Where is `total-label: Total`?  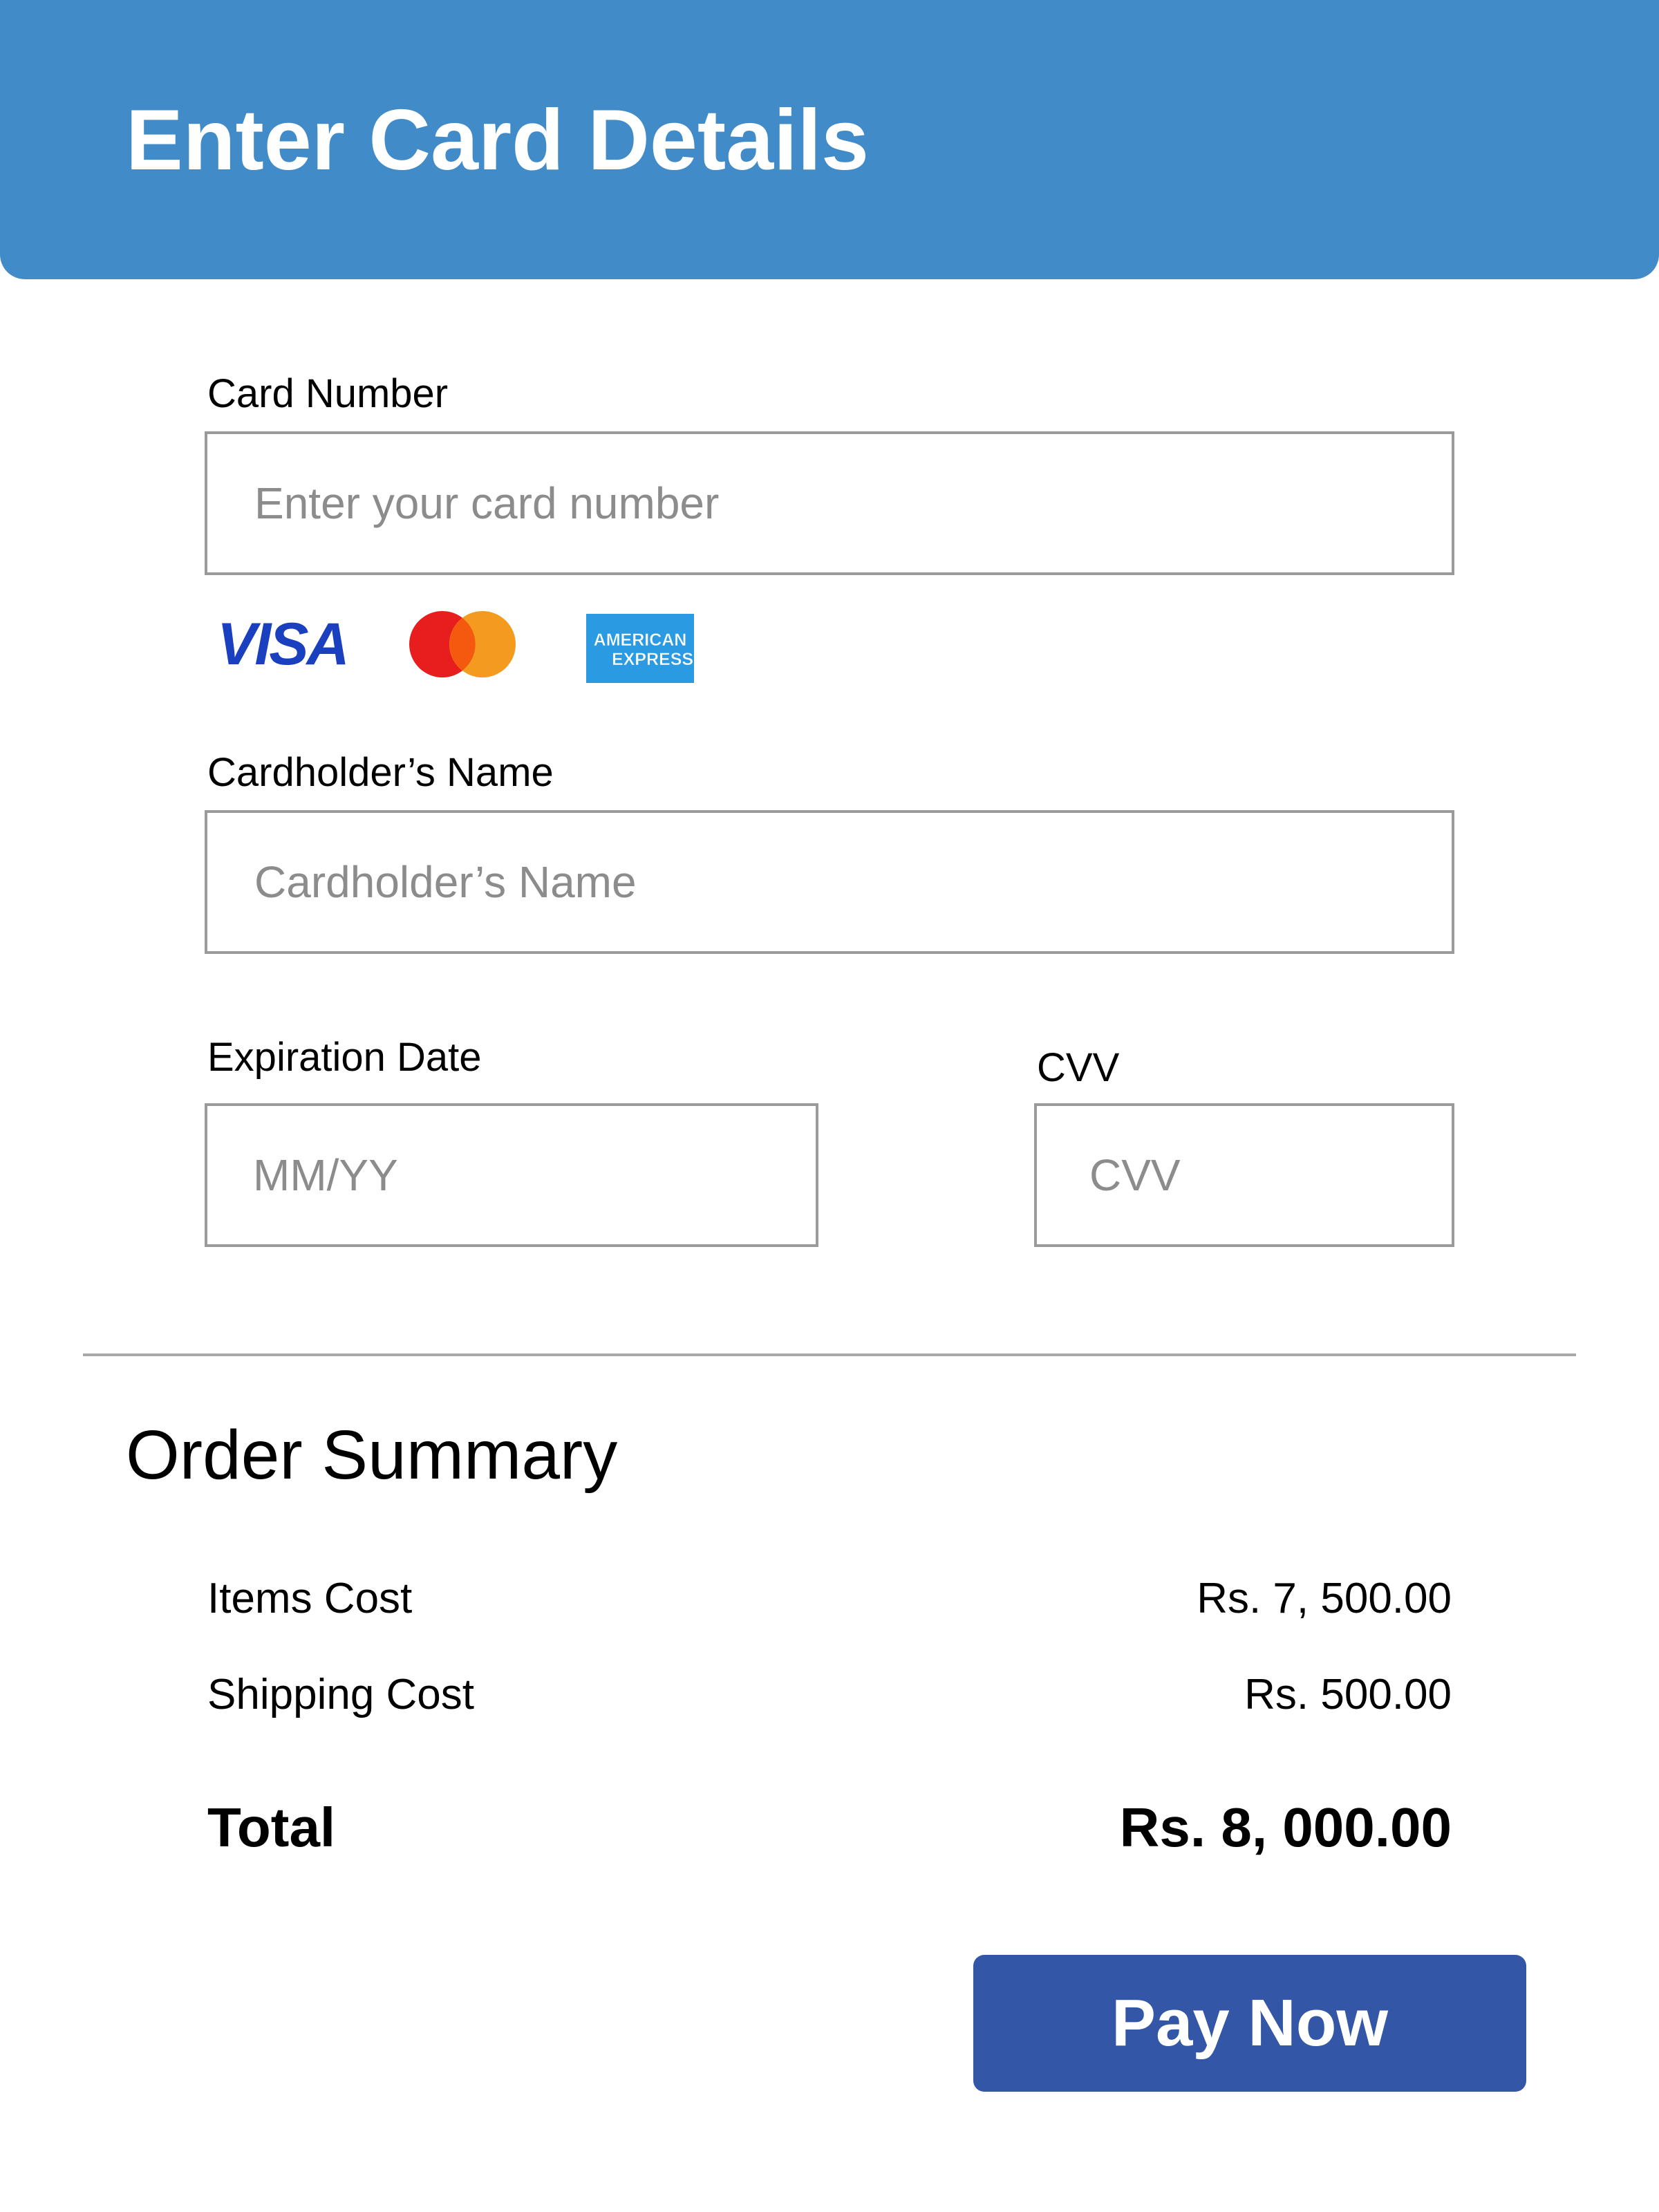
total-label: Total is located at coordinates (272, 1827).